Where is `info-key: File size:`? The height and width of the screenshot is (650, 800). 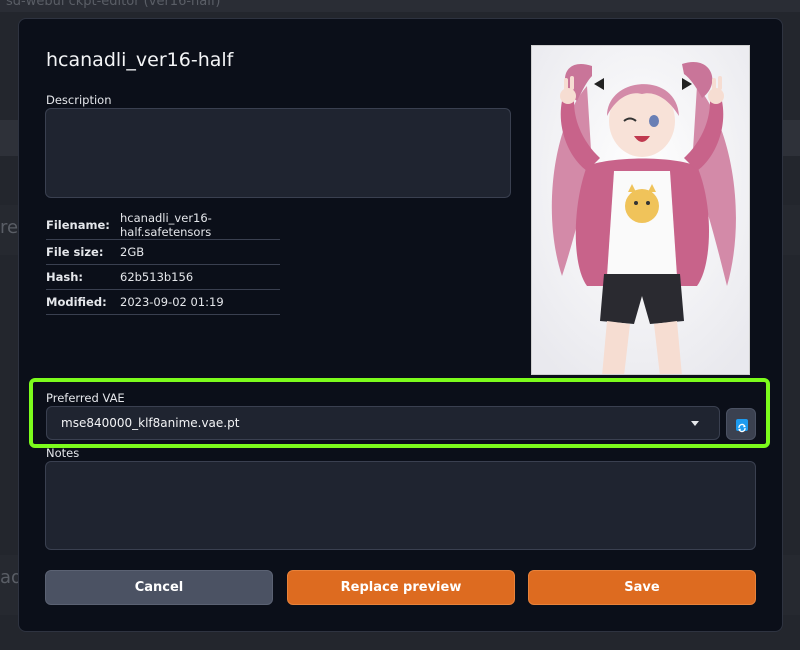 info-key: File size: is located at coordinates (83, 252).